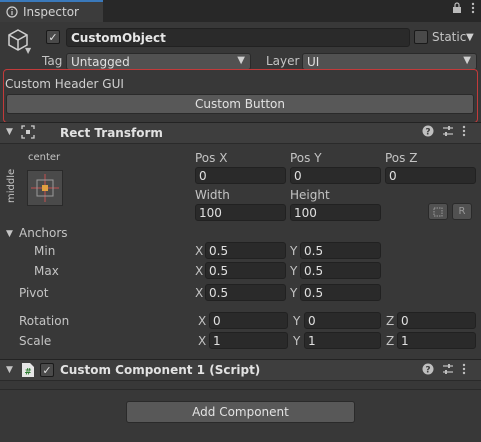 The image size is (481, 442). I want to click on rect-transform-title: Rect Transform, so click(111, 133).